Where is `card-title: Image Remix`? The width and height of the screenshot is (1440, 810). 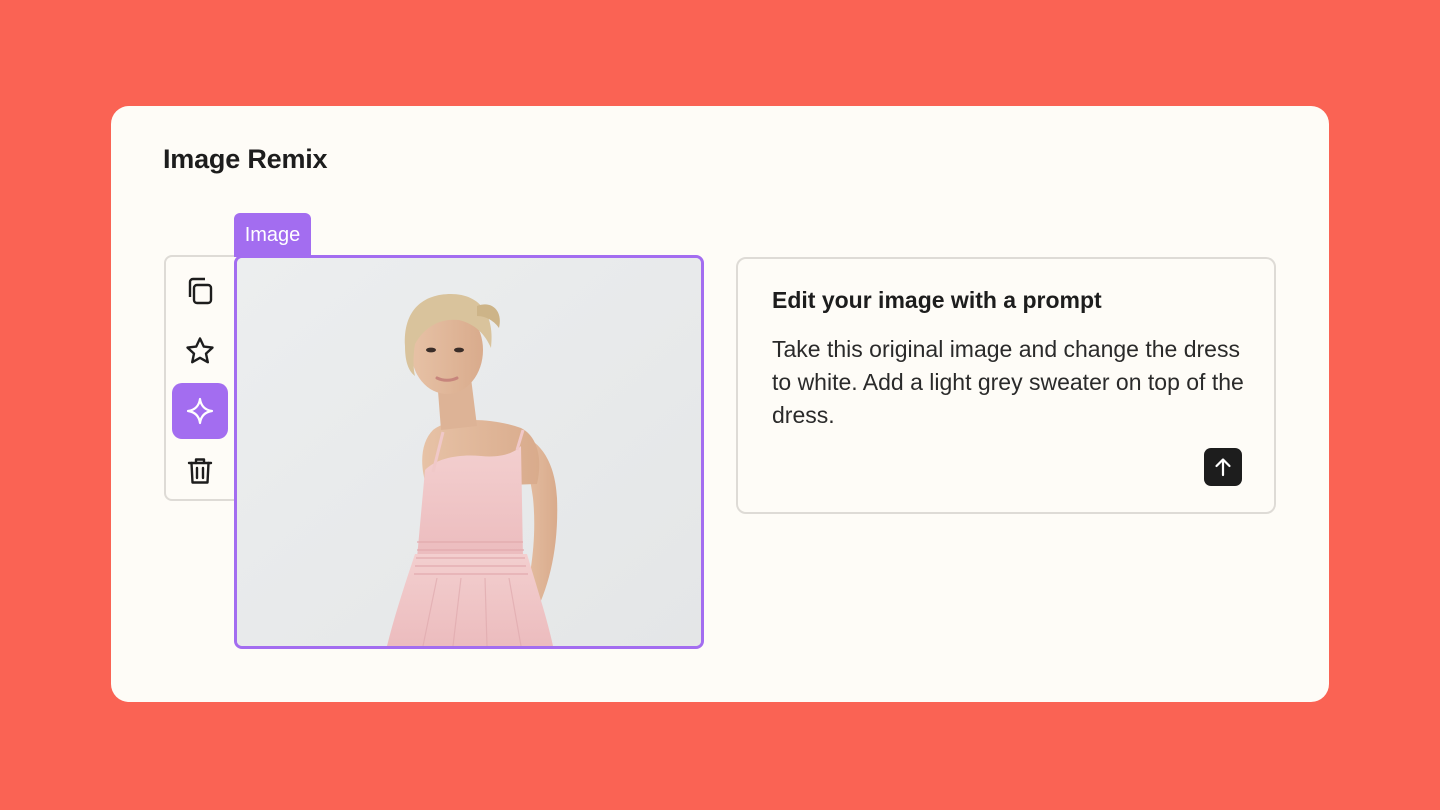
card-title: Image Remix is located at coordinates (245, 159).